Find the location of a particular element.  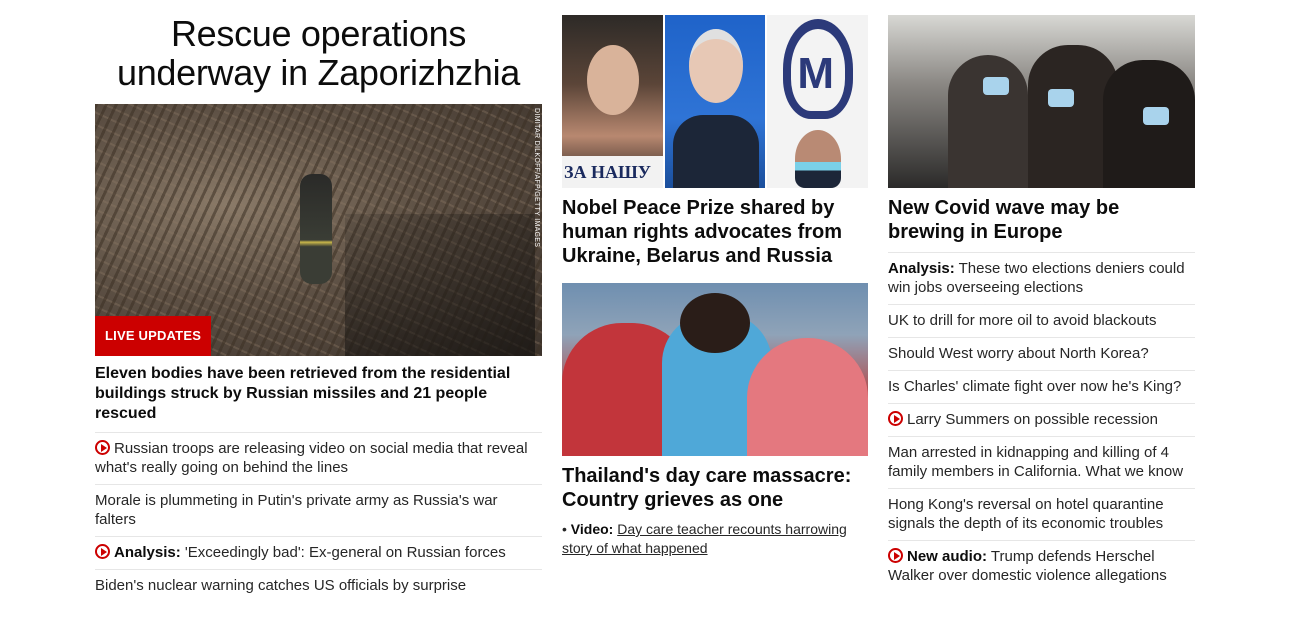

image-panel-logo is located at coordinates (818, 101).